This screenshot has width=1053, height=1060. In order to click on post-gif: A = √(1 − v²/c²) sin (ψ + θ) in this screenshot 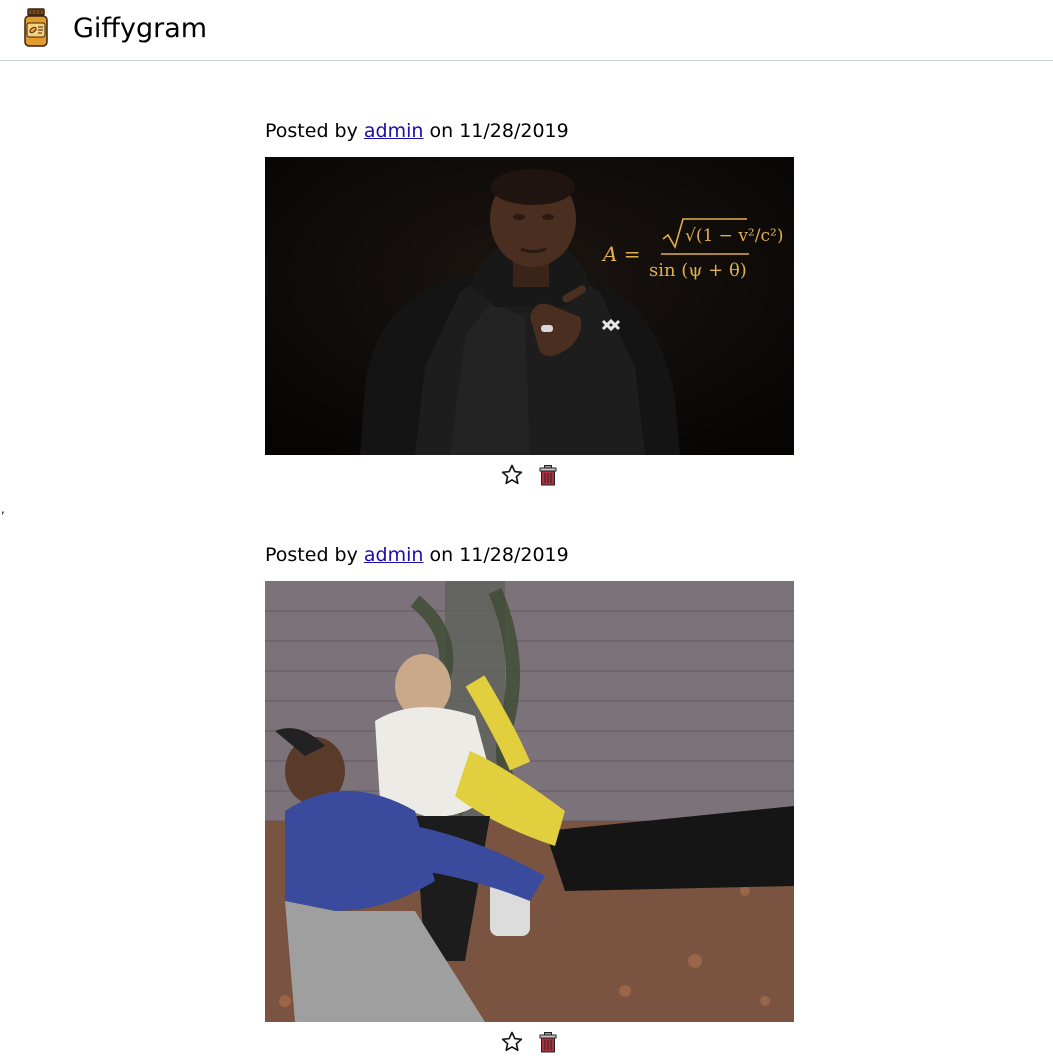, I will do `click(529, 306)`.